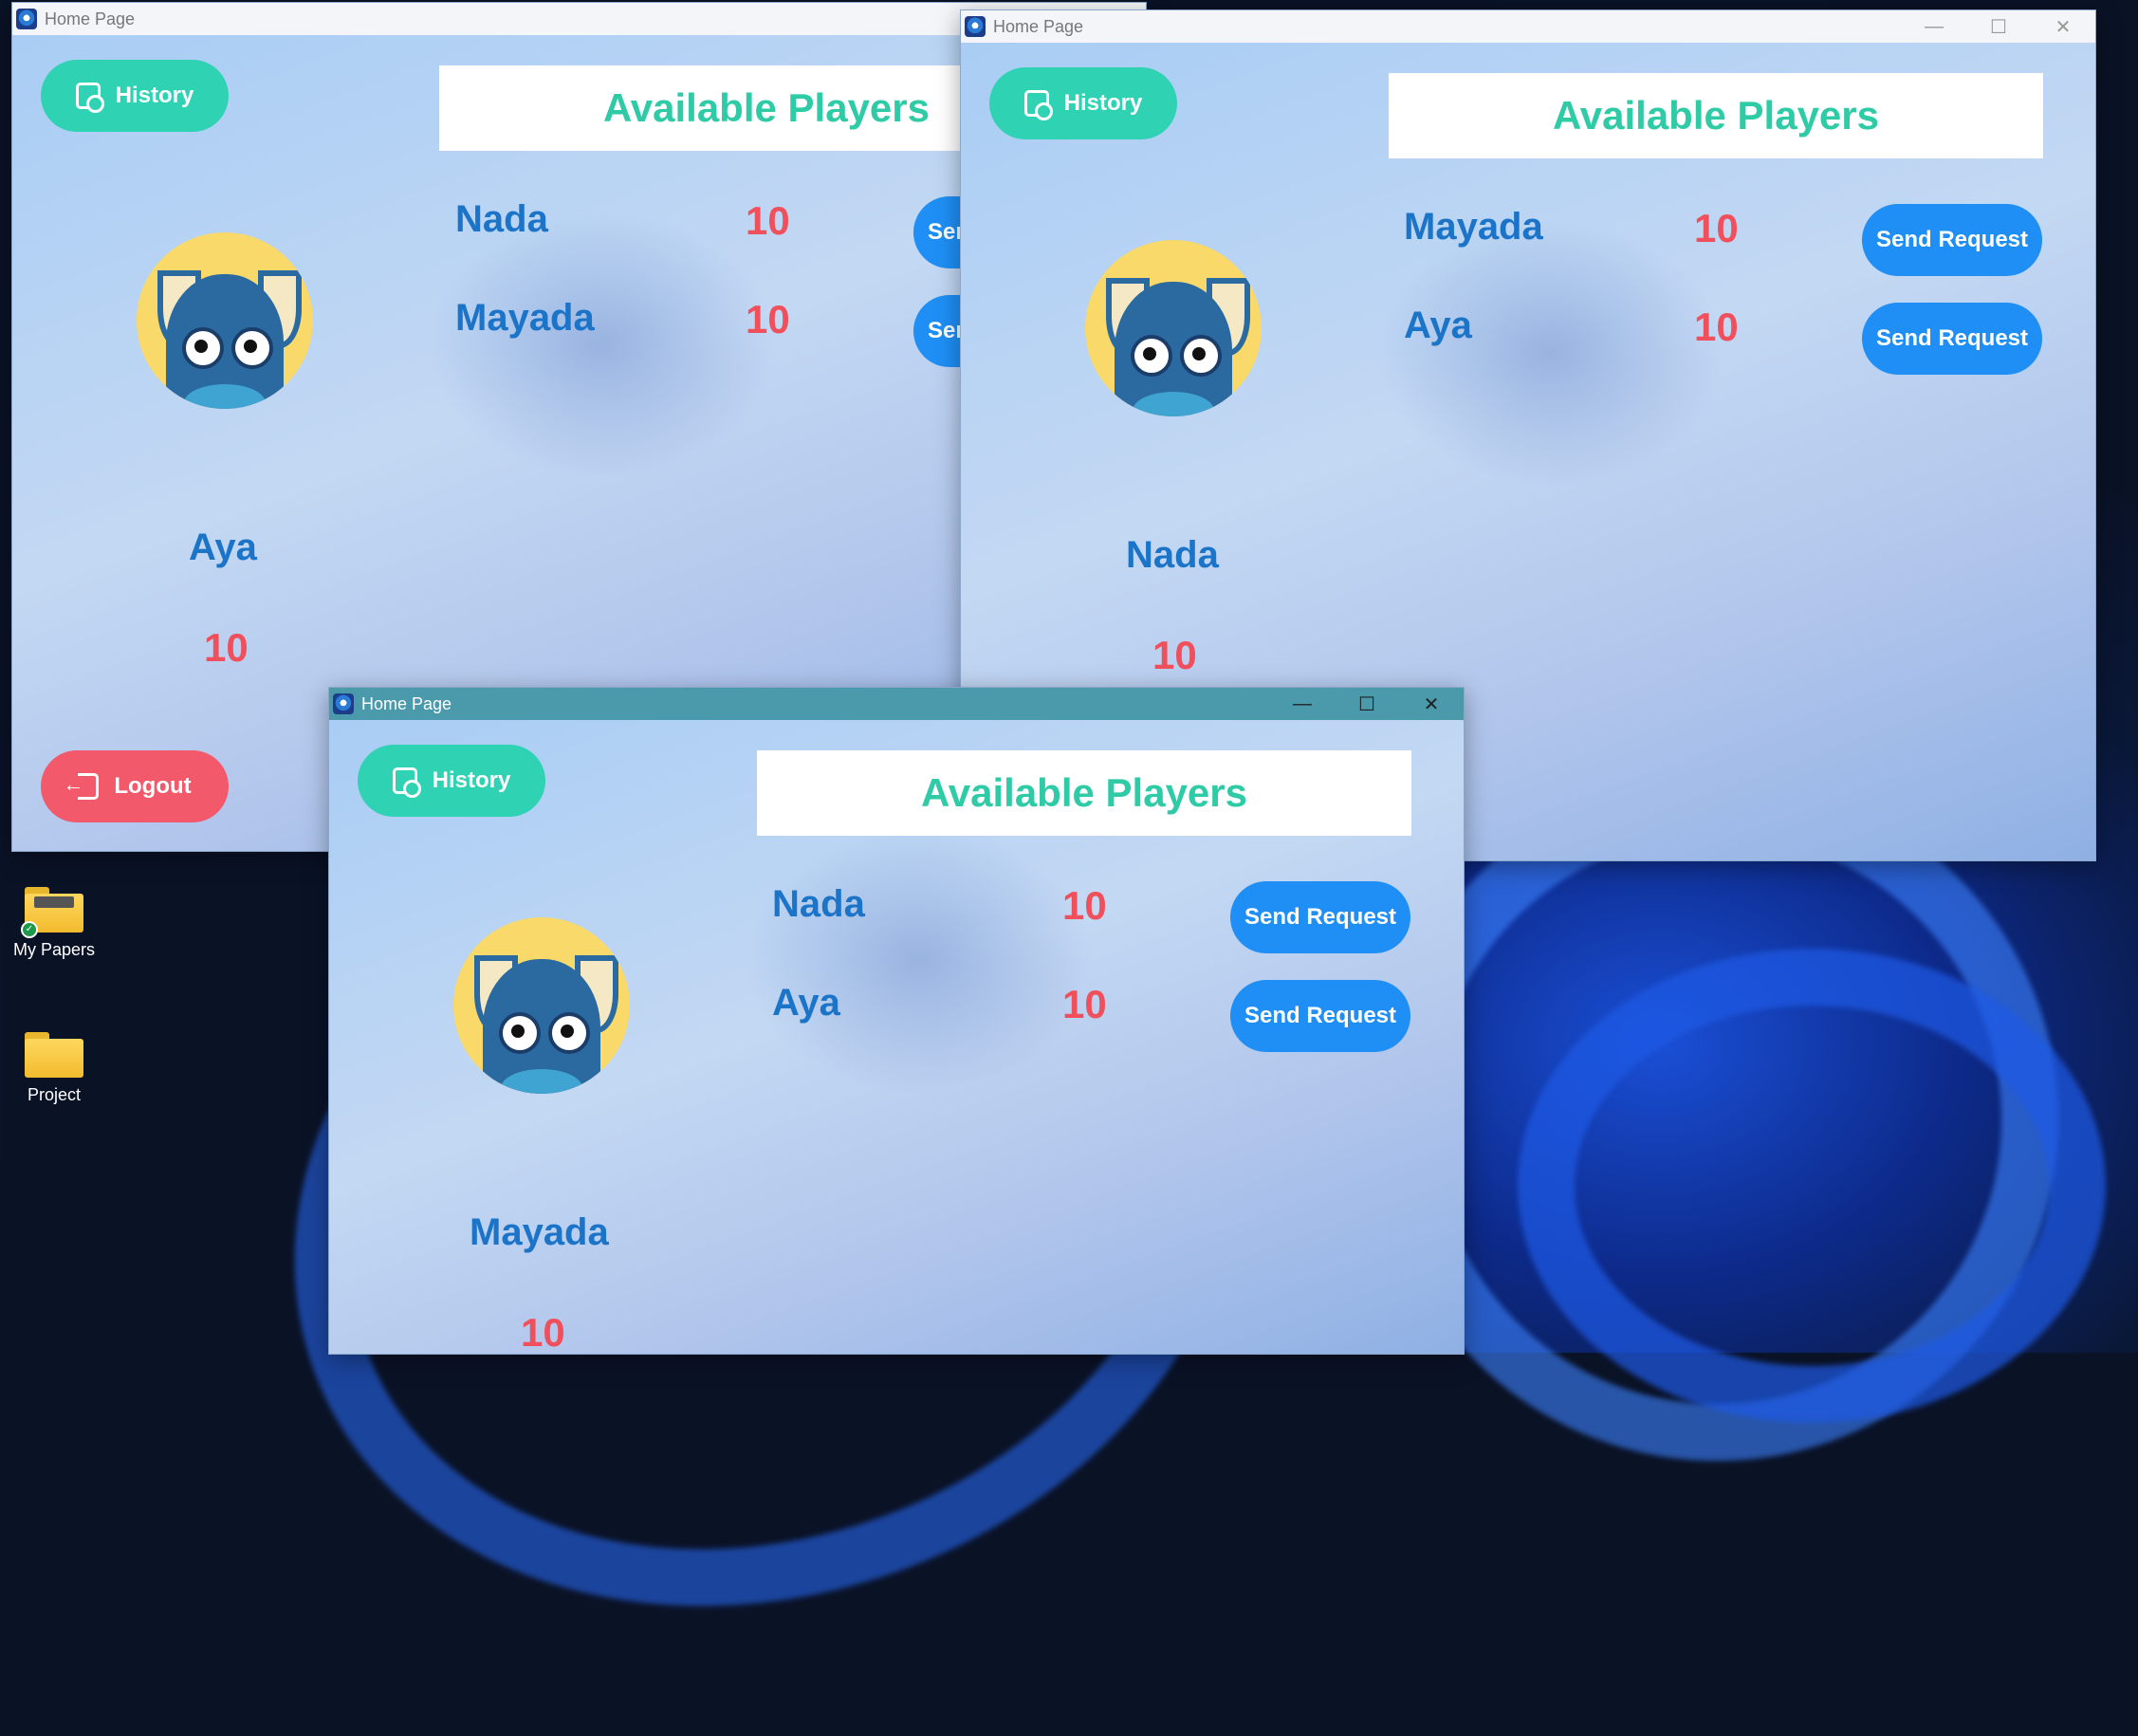  I want to click on desktop-icon-label: My Papers, so click(54, 950).